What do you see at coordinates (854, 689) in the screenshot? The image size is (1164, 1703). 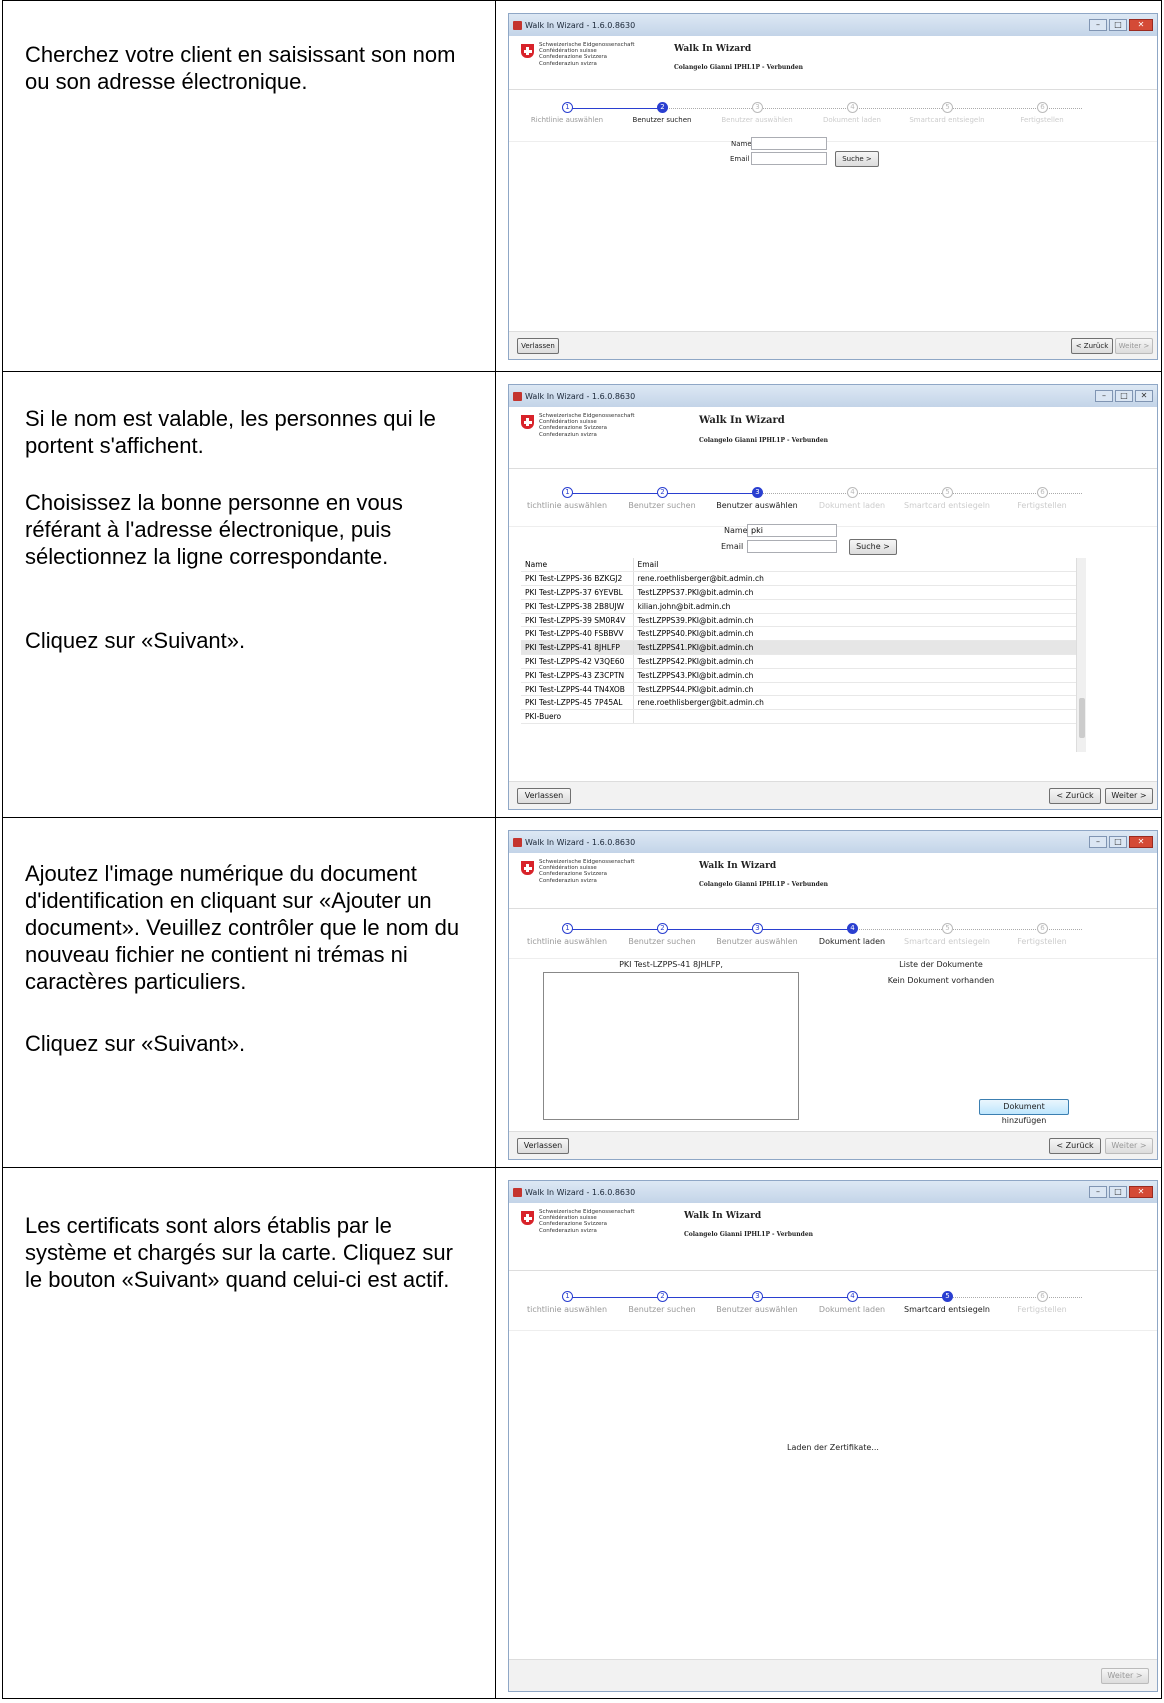 I see `email-cell: TestLZPPS44.PKI@bit.admin.ch` at bounding box center [854, 689].